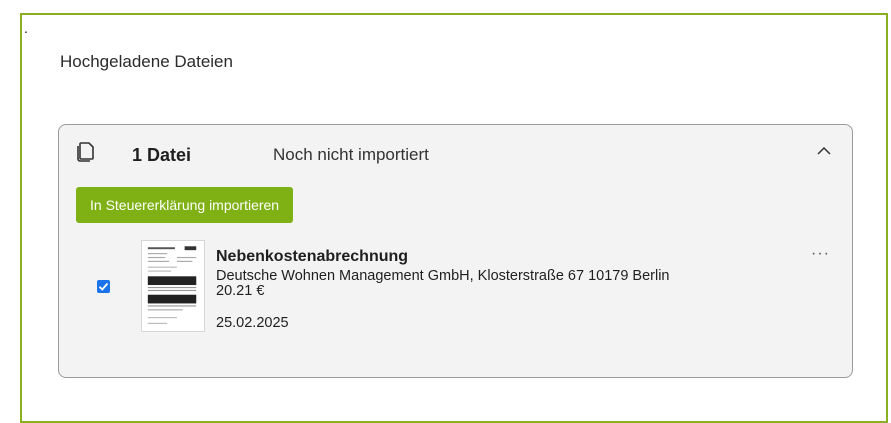 This screenshot has width=891, height=423. Describe the element at coordinates (312, 257) in the screenshot. I see `document-title: Nebenkostenabrechnung` at that location.